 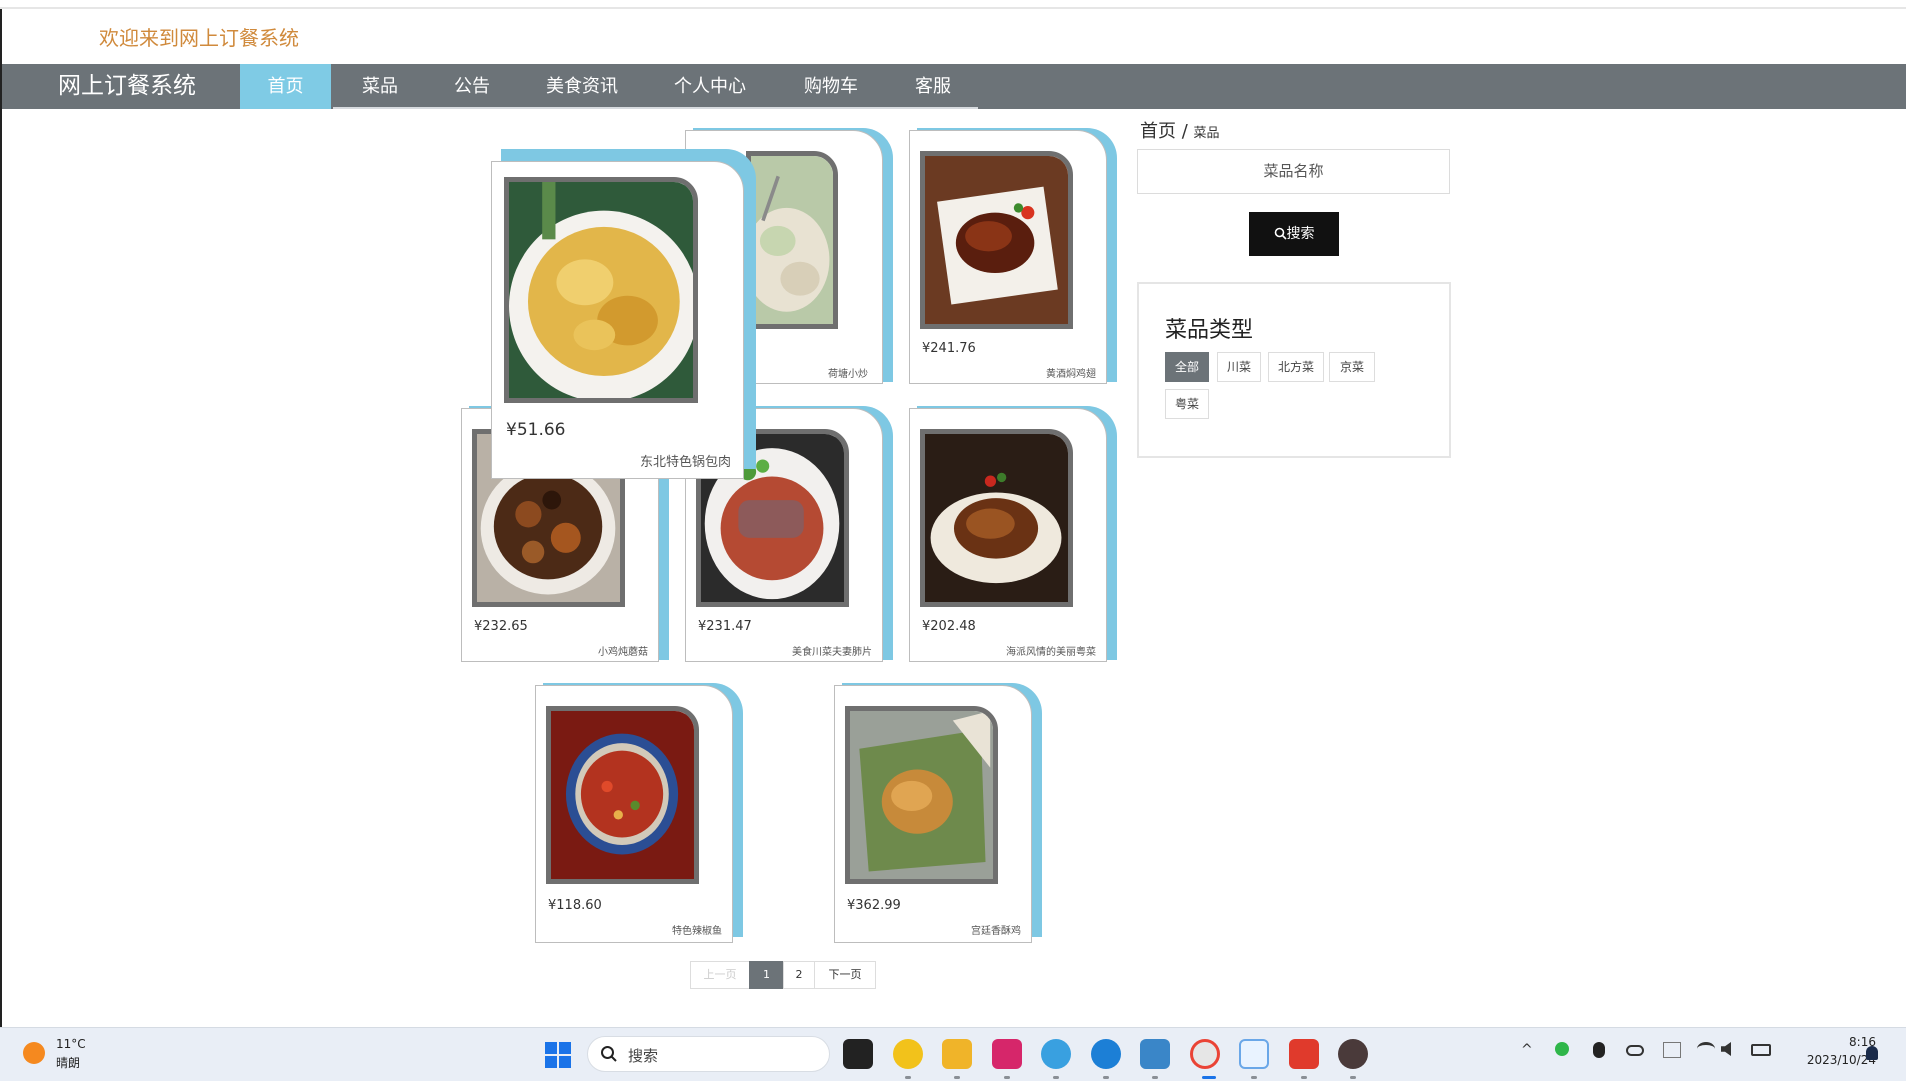 What do you see at coordinates (1158, 131) in the screenshot?
I see `breadcrumb-home: 首页` at bounding box center [1158, 131].